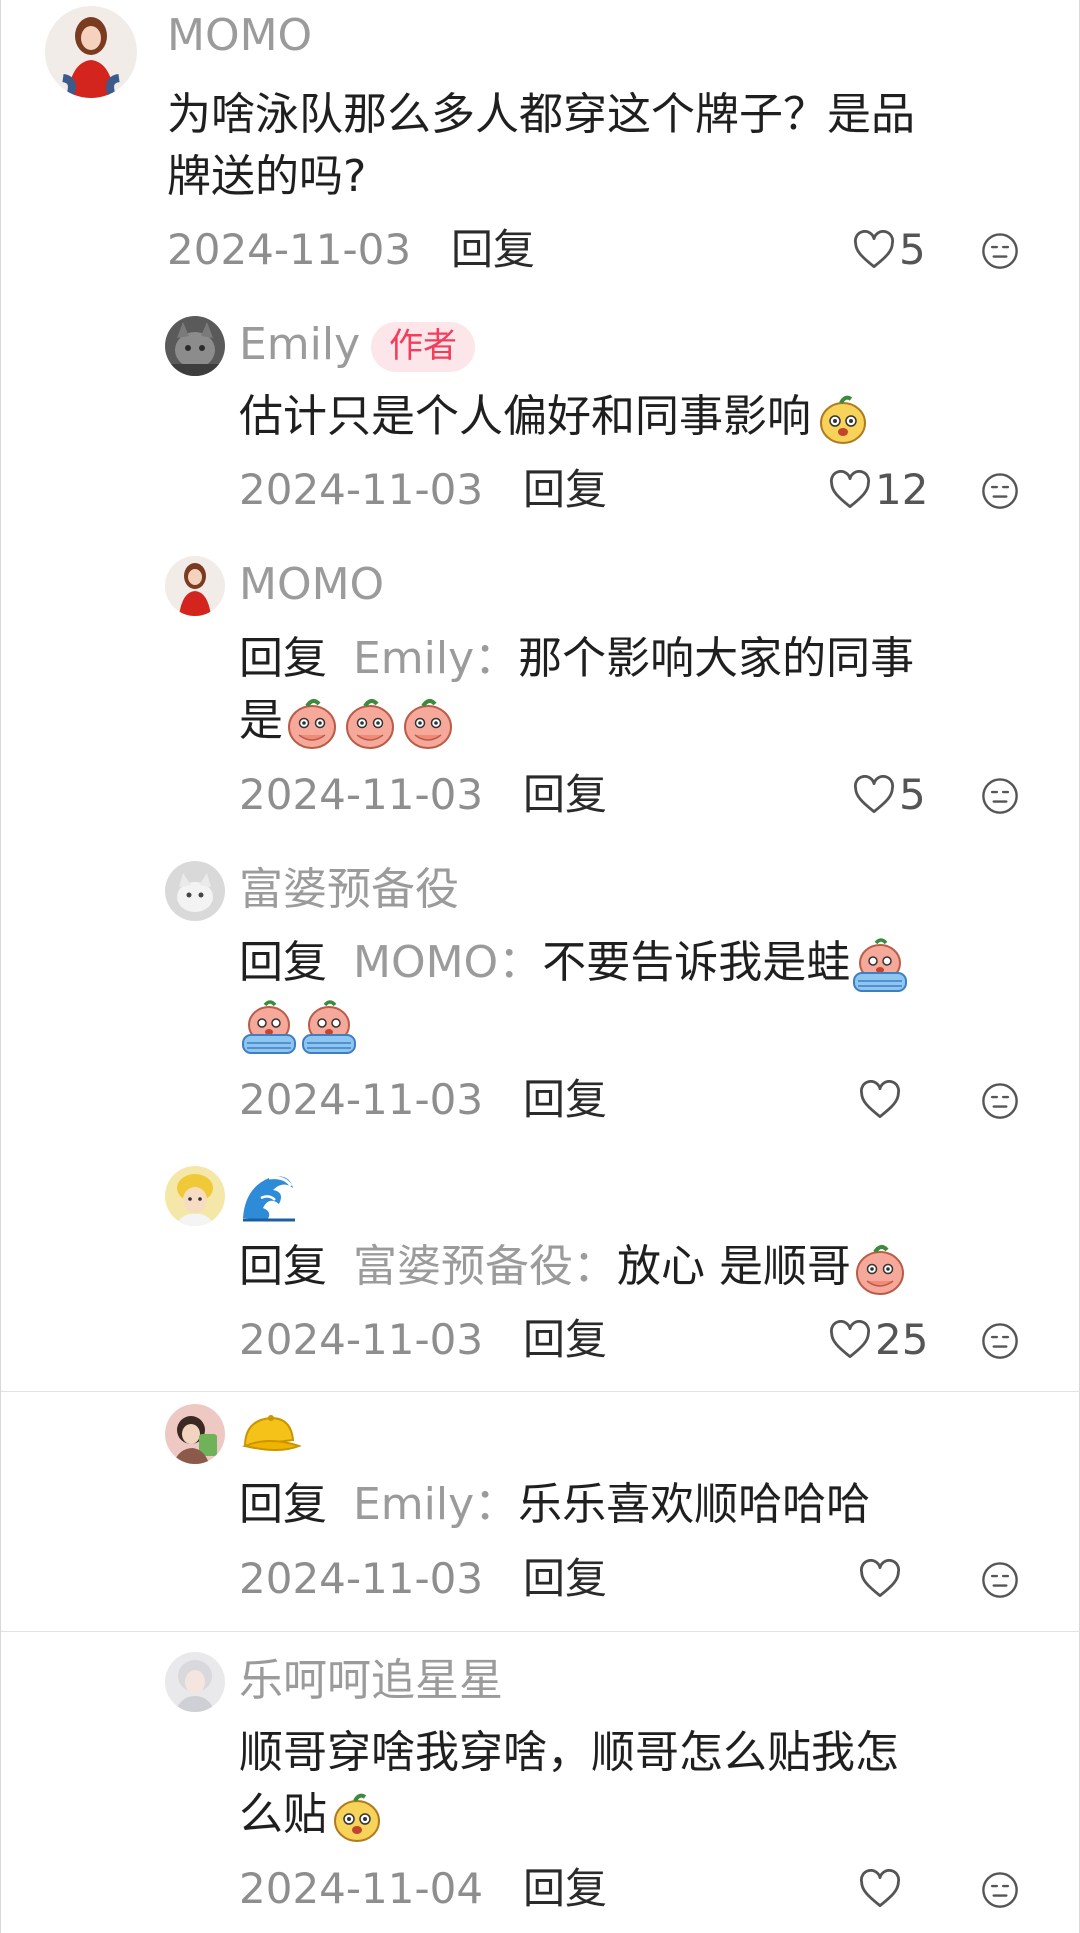 This screenshot has width=1080, height=1933. What do you see at coordinates (371, 1681) in the screenshot?
I see `username: 乐呵呵追星星` at bounding box center [371, 1681].